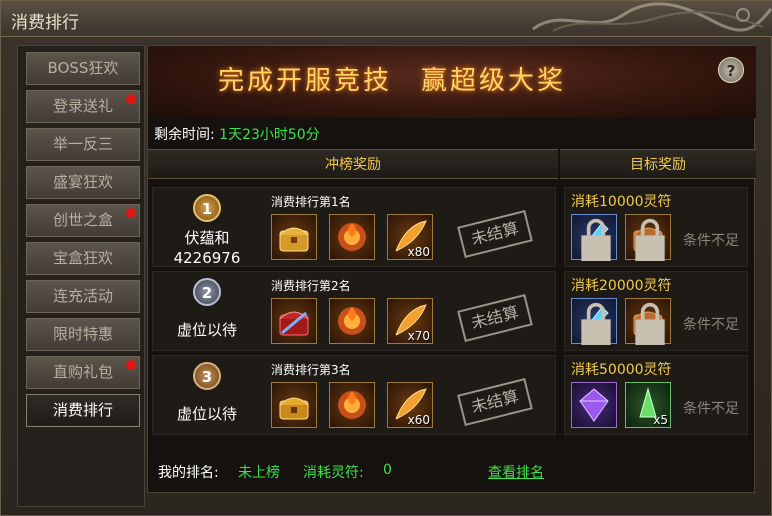 The image size is (772, 516). What do you see at coordinates (418, 336) in the screenshot?
I see `item-quantity: x70` at bounding box center [418, 336].